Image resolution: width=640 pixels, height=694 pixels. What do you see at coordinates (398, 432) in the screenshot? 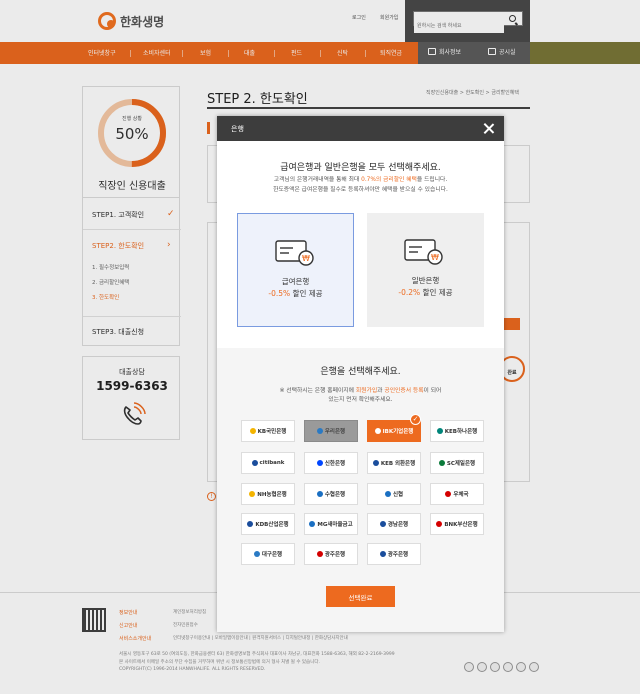
I see `bank-label: IBK기업은행` at bounding box center [398, 432].